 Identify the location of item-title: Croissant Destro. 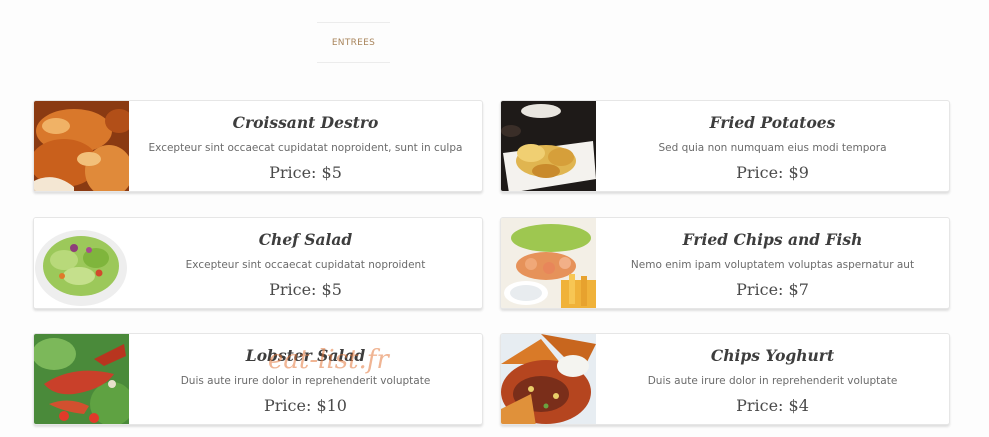
(305, 122).